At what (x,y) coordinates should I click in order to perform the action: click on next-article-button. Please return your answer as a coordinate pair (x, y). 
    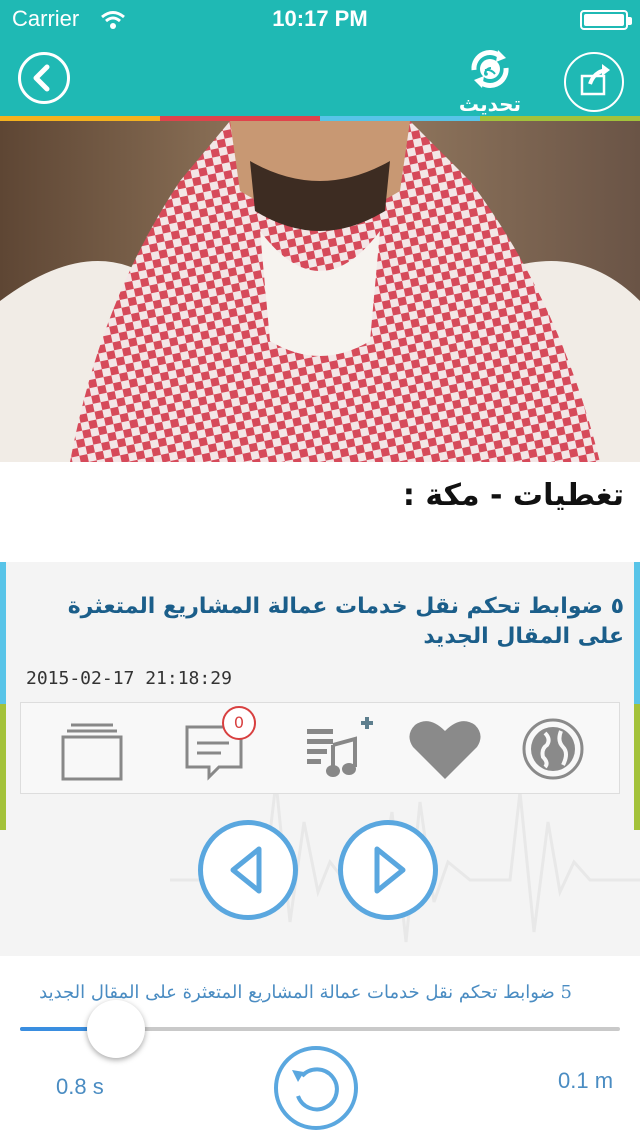
    Looking at the image, I should click on (388, 870).